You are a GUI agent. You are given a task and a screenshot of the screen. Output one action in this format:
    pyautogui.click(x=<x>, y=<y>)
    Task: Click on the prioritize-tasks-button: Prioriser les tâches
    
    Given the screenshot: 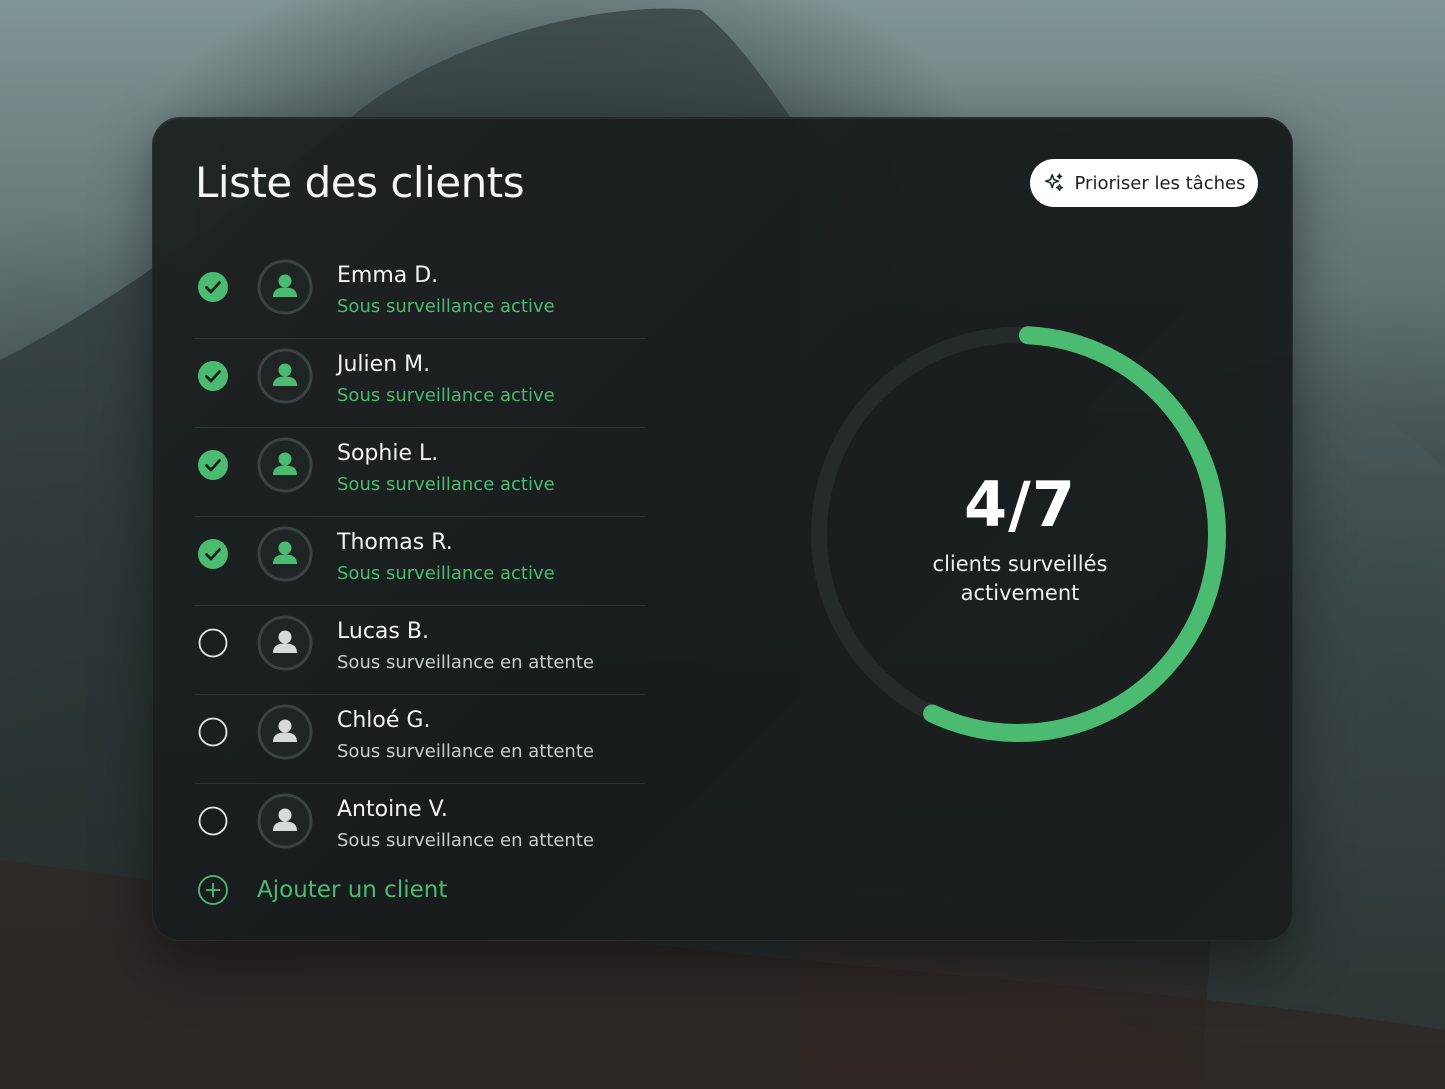 What is the action you would take?
    pyautogui.click(x=1144, y=183)
    